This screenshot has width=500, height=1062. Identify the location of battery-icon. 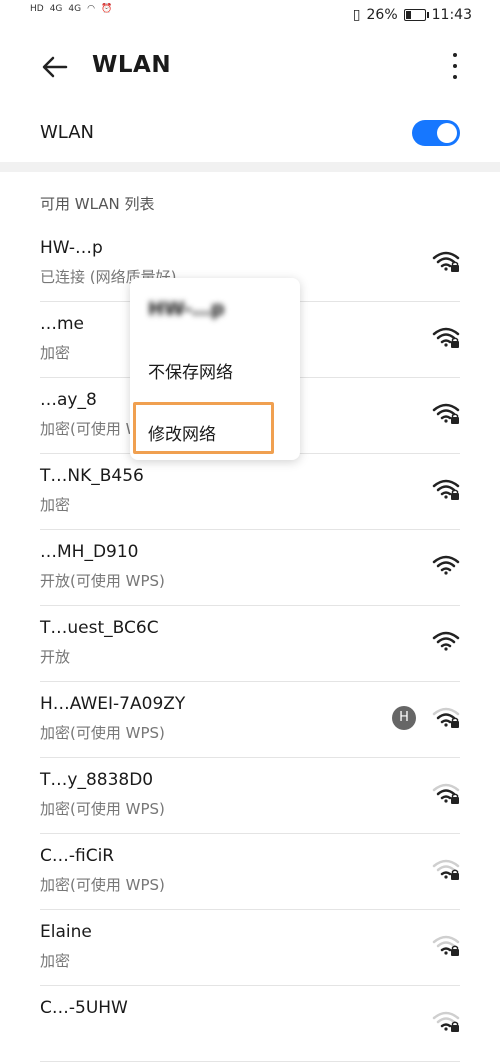
(416, 15).